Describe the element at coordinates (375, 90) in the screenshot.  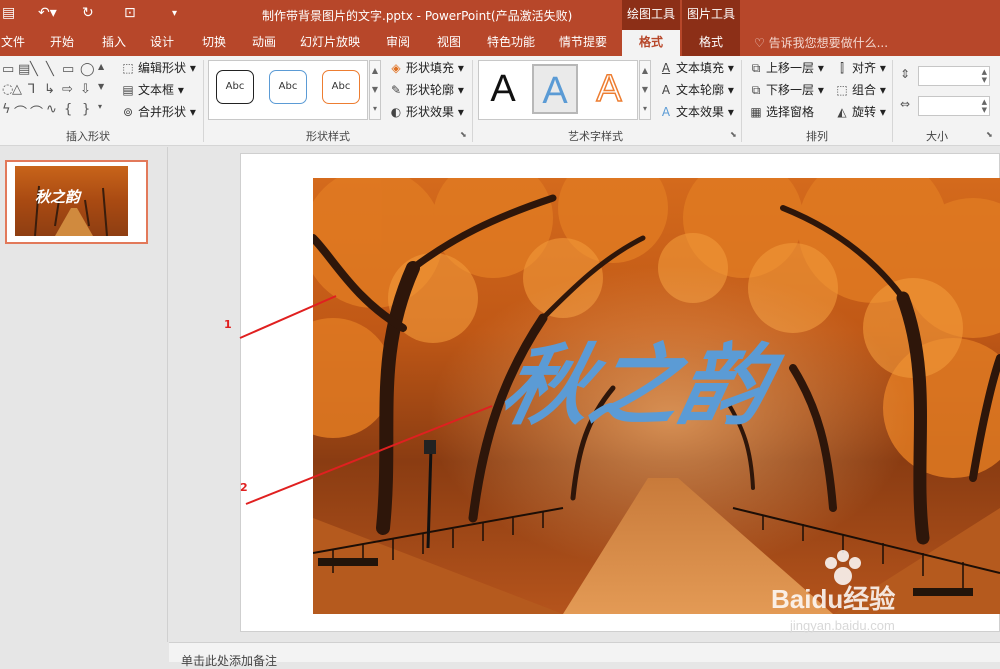
I see `shape-styles-scroll: ▲ ▼ ▾` at that location.